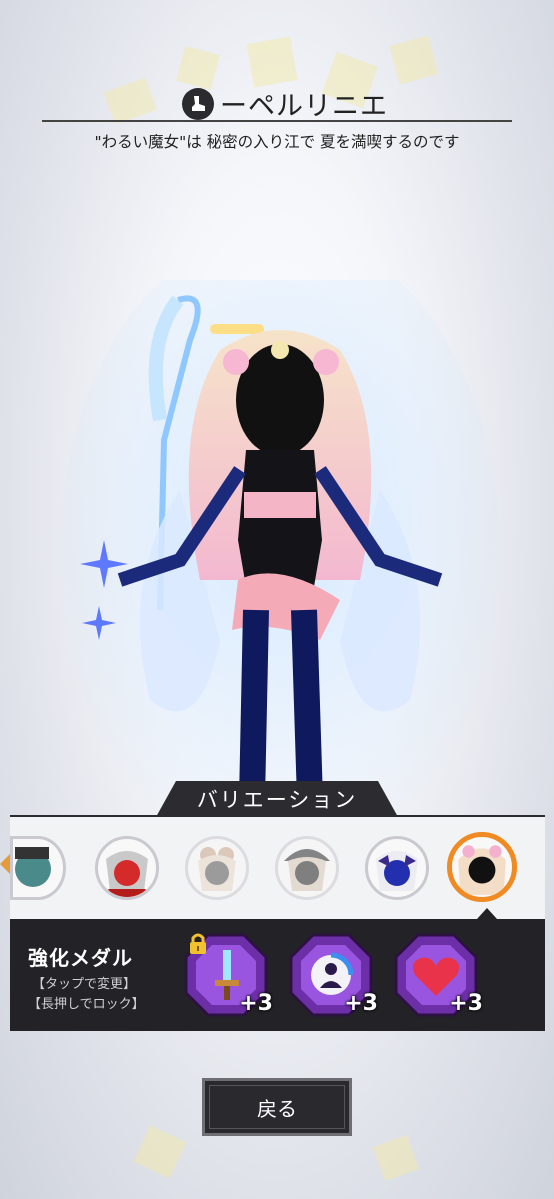 This screenshot has height=1199, width=554. What do you see at coordinates (277, 1107) in the screenshot?
I see `back-button: 戻る` at bounding box center [277, 1107].